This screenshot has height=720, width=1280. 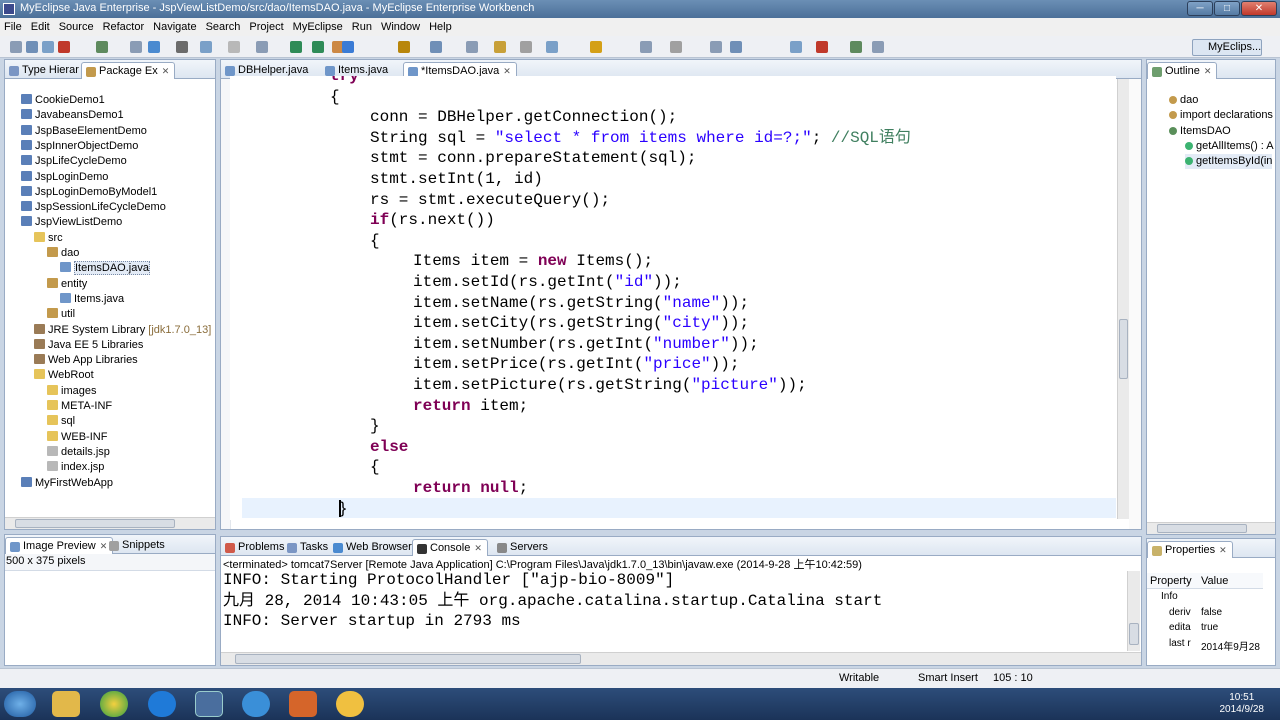 What do you see at coordinates (1190, 549) in the screenshot?
I see `tab-properties: Properties ✕` at bounding box center [1190, 549].